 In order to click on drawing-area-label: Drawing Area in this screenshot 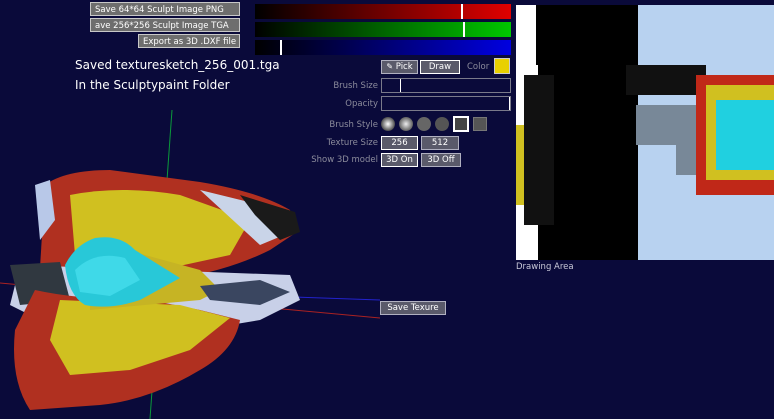, I will do `click(545, 267)`.